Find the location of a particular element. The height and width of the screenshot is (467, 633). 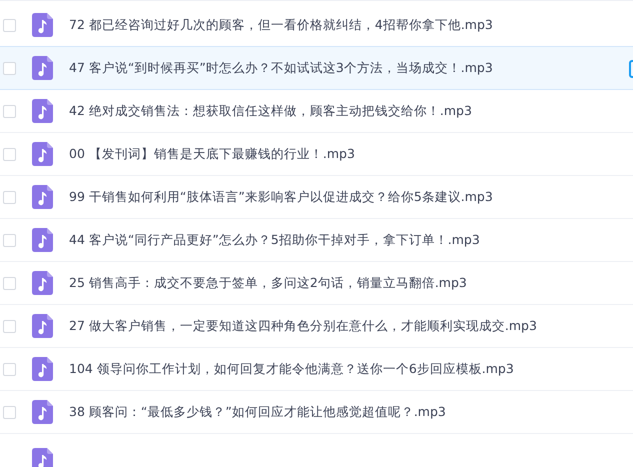

file-name: 44 客户说“同行产品更好”怎么办？5招助你干掉对手，拿下订单！.mp3 is located at coordinates (274, 240).